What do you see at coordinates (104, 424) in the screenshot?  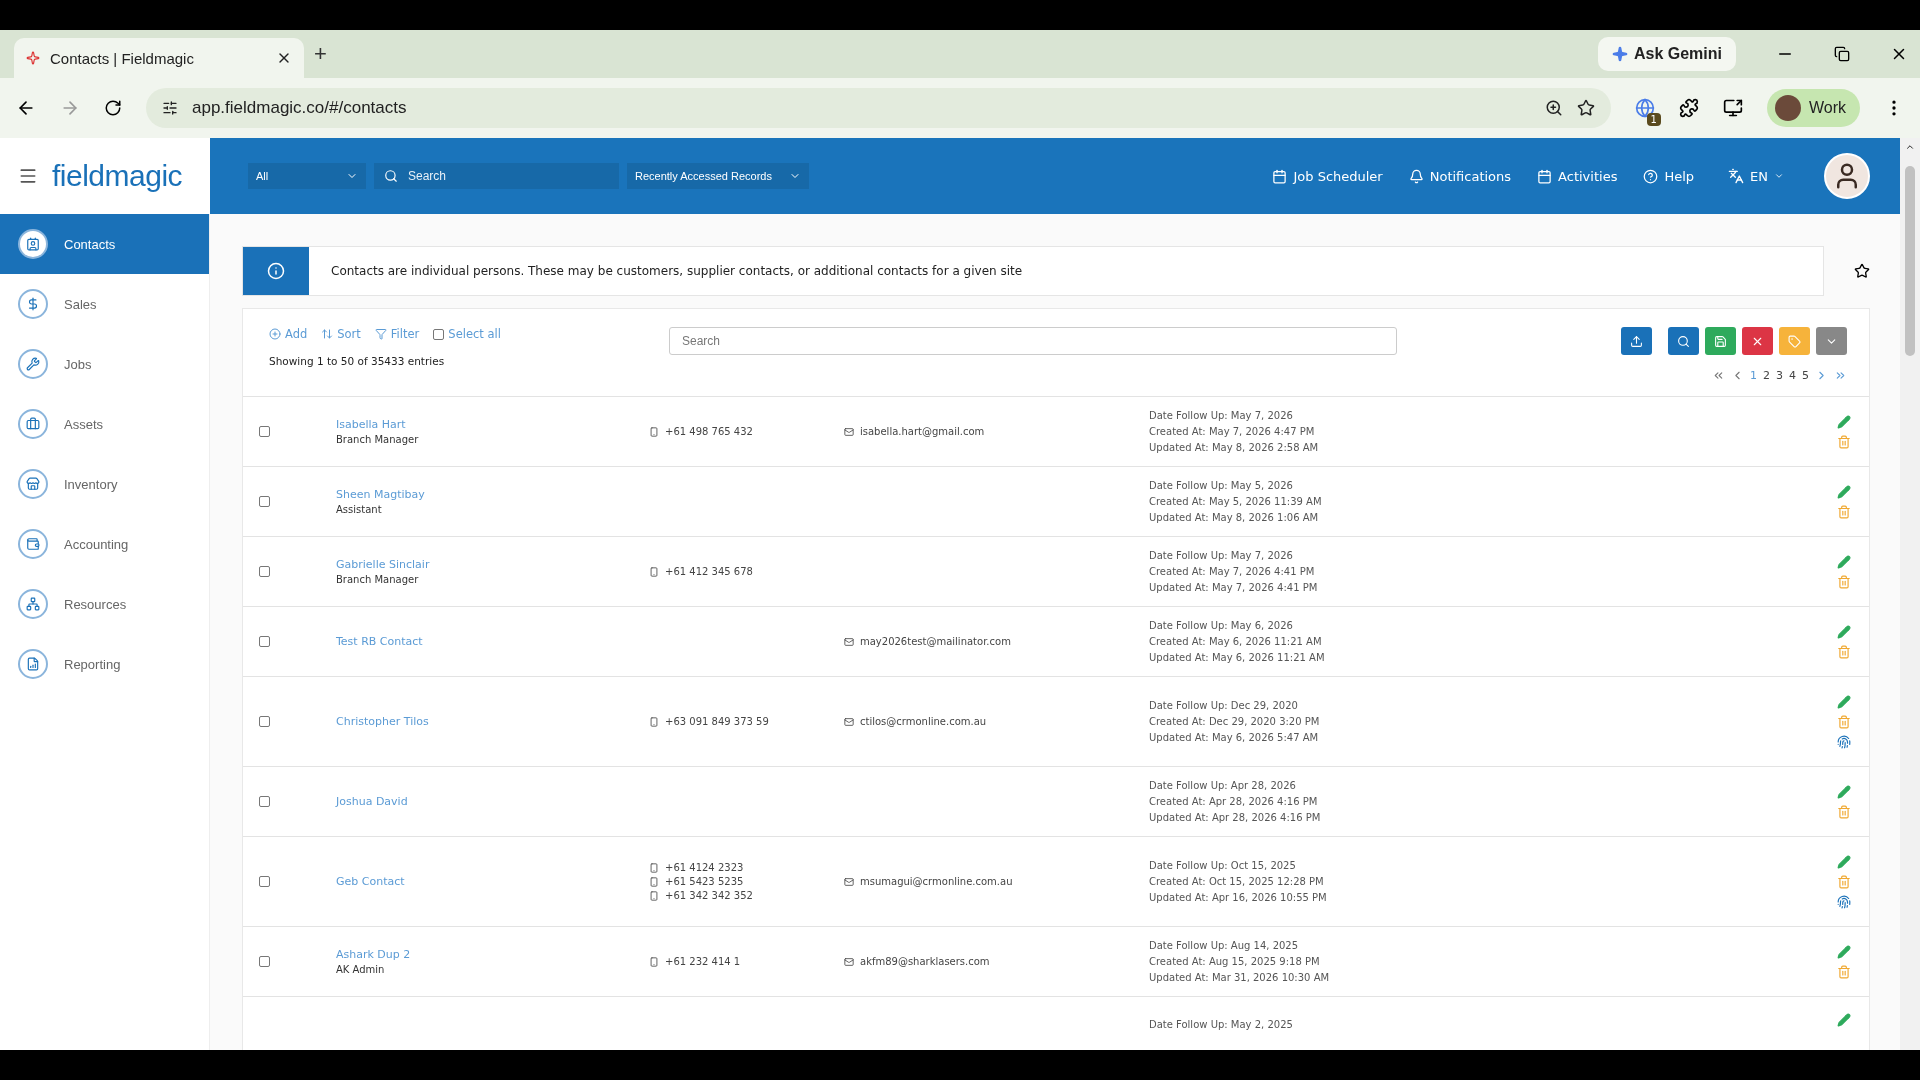 I see `sidebar-item: Assets` at bounding box center [104, 424].